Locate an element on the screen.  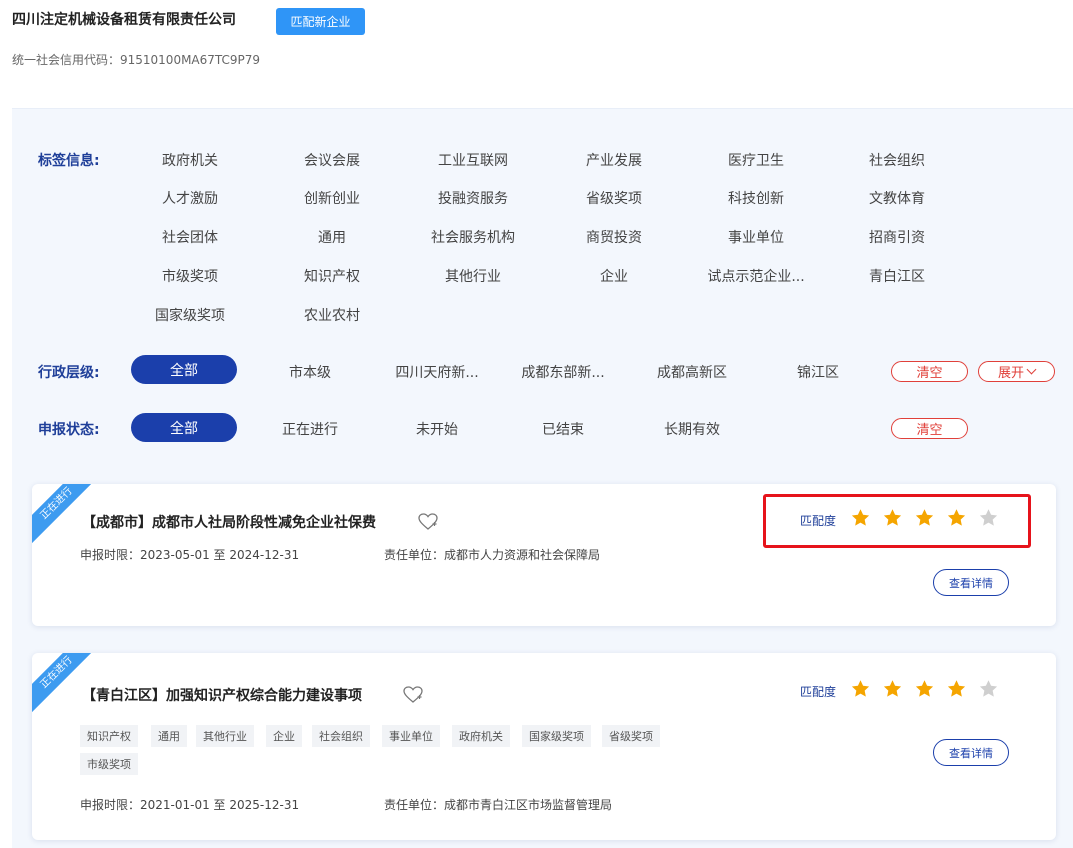
tag-option: 社会团体 is located at coordinates (190, 237).